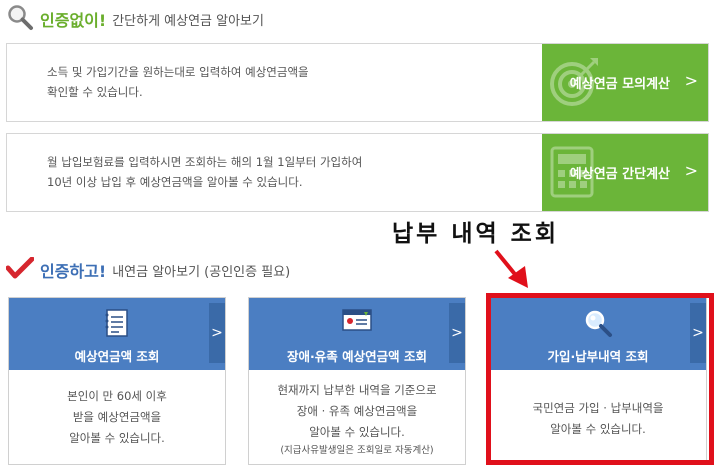  What do you see at coordinates (205, 162) in the screenshot?
I see `description-line: 월 납입보험료를 입력하시면 조회하는 해의 1월 1일부터 가입하여` at bounding box center [205, 162].